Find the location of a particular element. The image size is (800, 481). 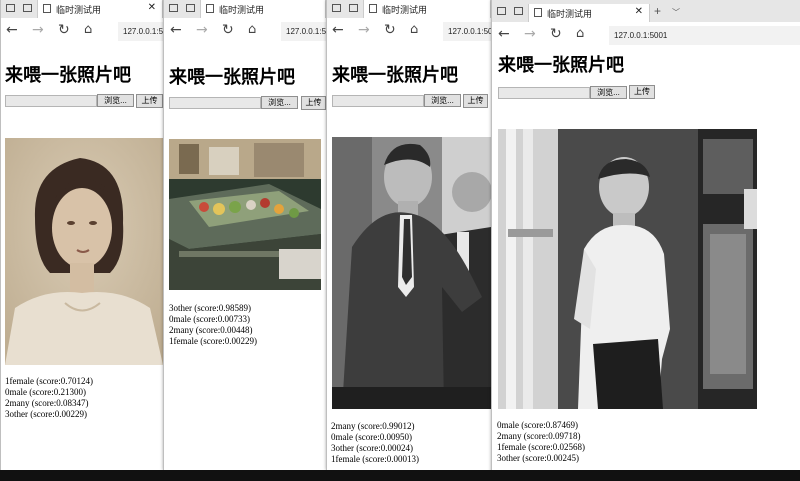

result-line: 0male (score:0.21300) is located at coordinates (45, 392).